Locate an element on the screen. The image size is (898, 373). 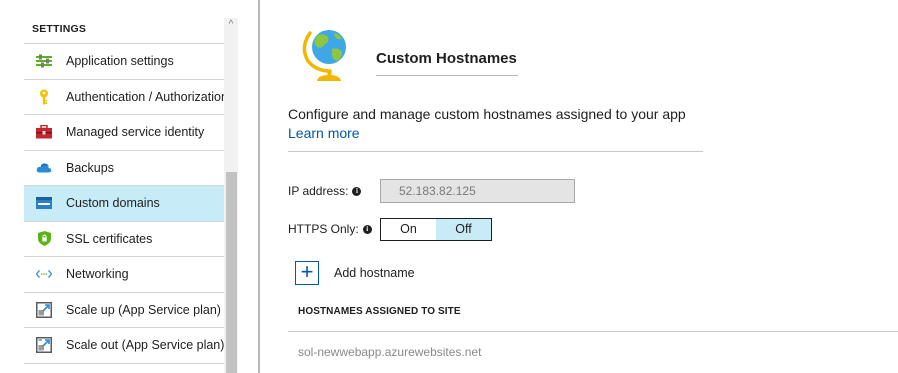
section-header-settings: SETTINGS is located at coordinates (124, 22).